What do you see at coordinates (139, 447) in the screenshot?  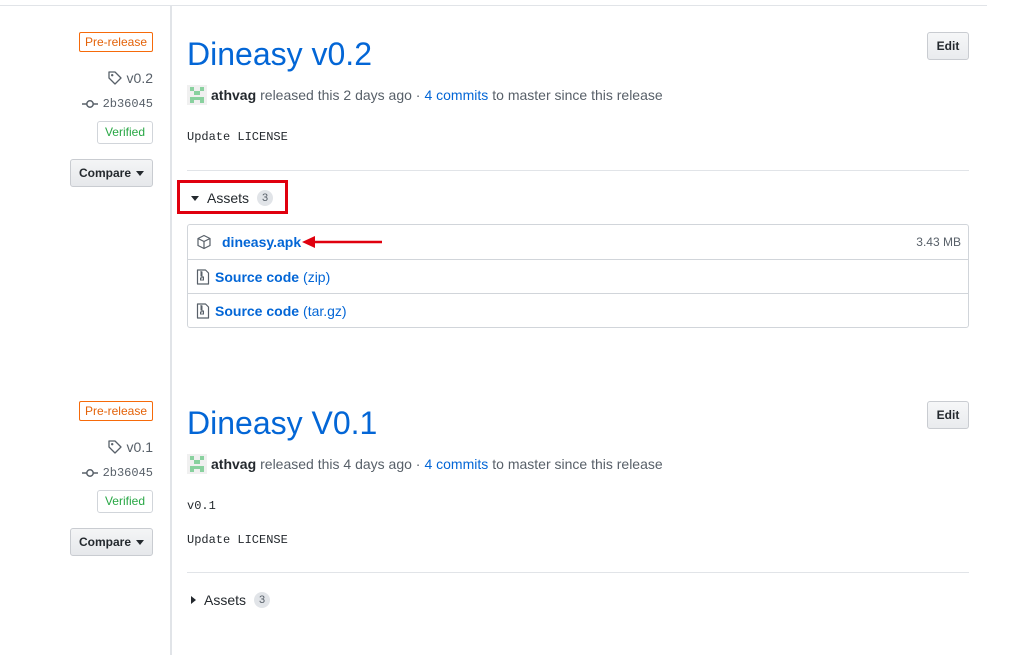 I see `tag-name: v0.1` at bounding box center [139, 447].